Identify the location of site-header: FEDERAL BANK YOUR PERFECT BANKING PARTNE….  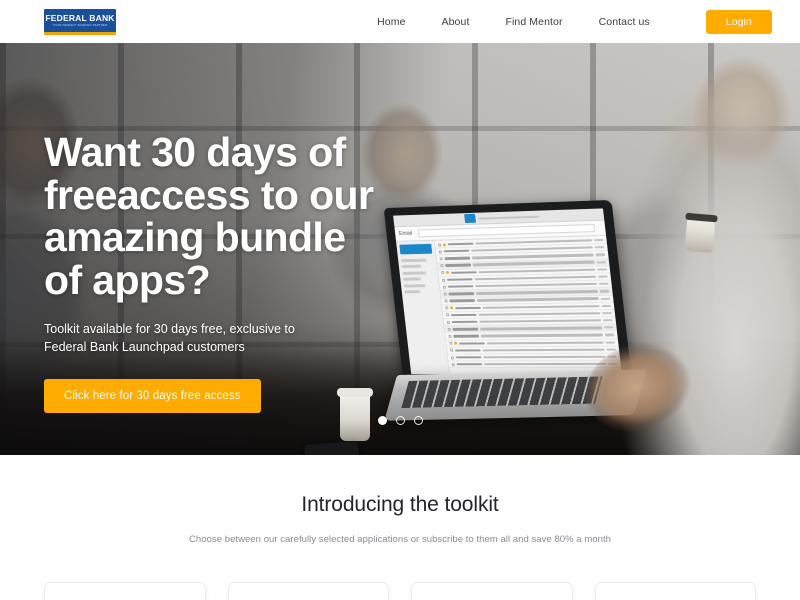
(400, 21).